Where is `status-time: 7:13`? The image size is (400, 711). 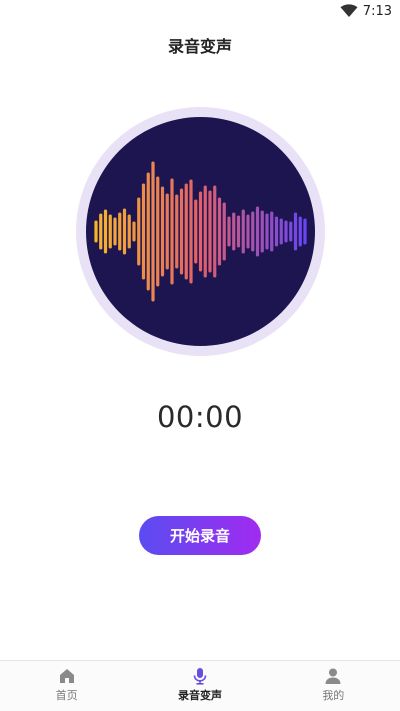
status-time: 7:13 is located at coordinates (377, 11).